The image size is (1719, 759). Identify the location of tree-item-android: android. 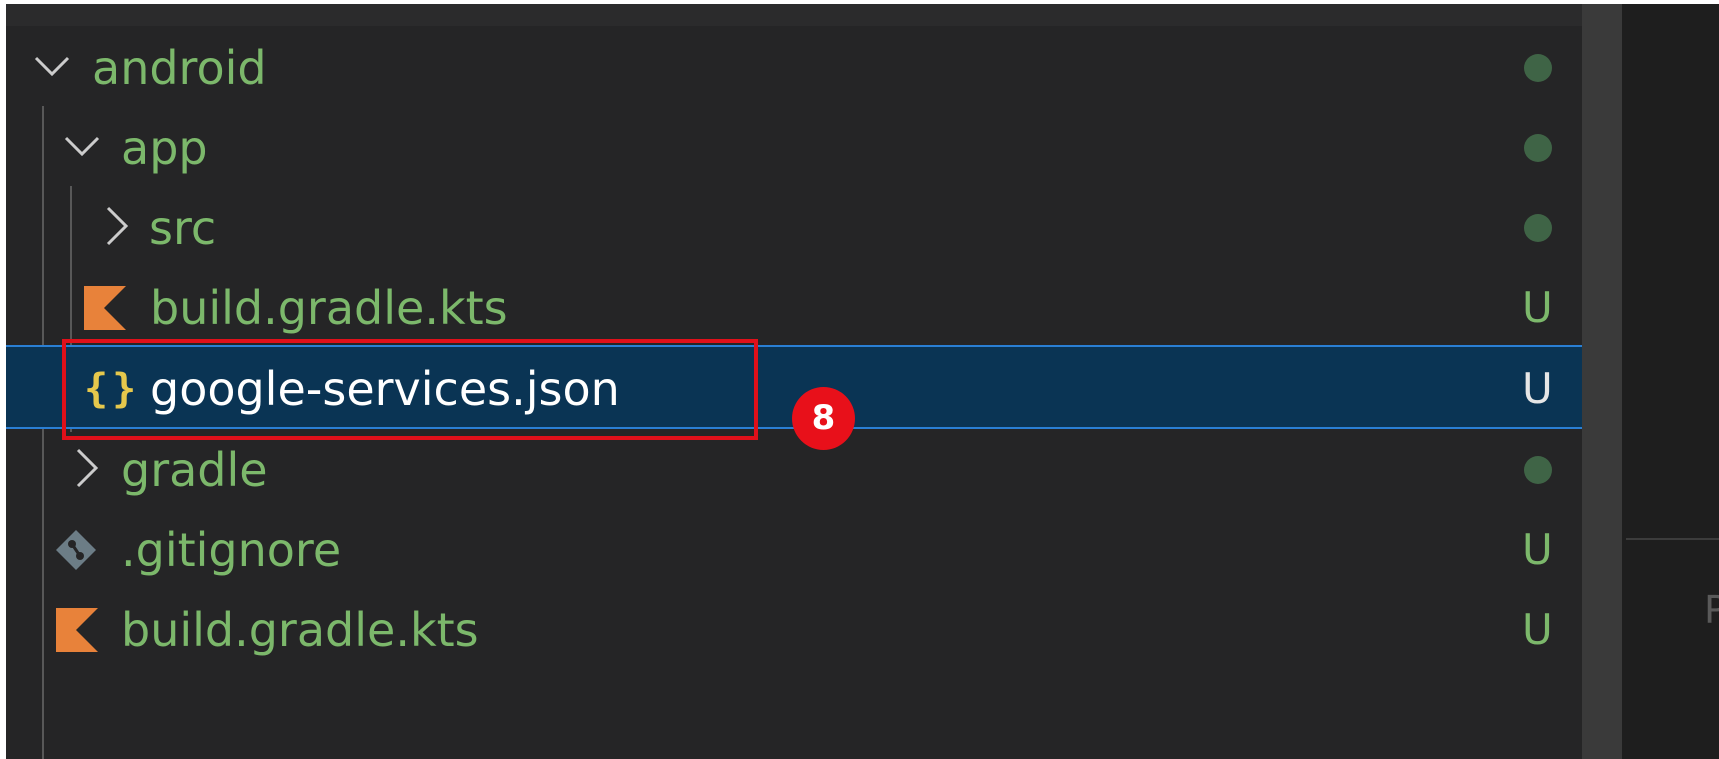
(814, 68).